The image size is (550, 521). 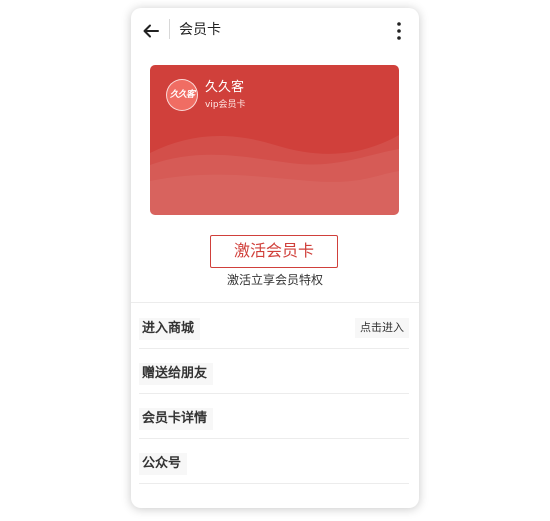 I want to click on activate-card-button: 激活会员卡, so click(x=274, y=251).